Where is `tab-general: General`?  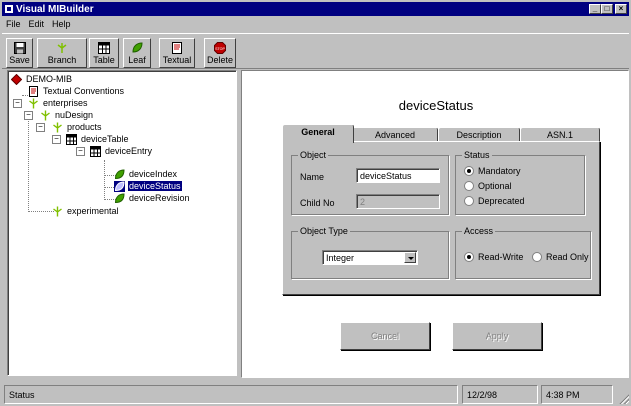
tab-general: General is located at coordinates (318, 133).